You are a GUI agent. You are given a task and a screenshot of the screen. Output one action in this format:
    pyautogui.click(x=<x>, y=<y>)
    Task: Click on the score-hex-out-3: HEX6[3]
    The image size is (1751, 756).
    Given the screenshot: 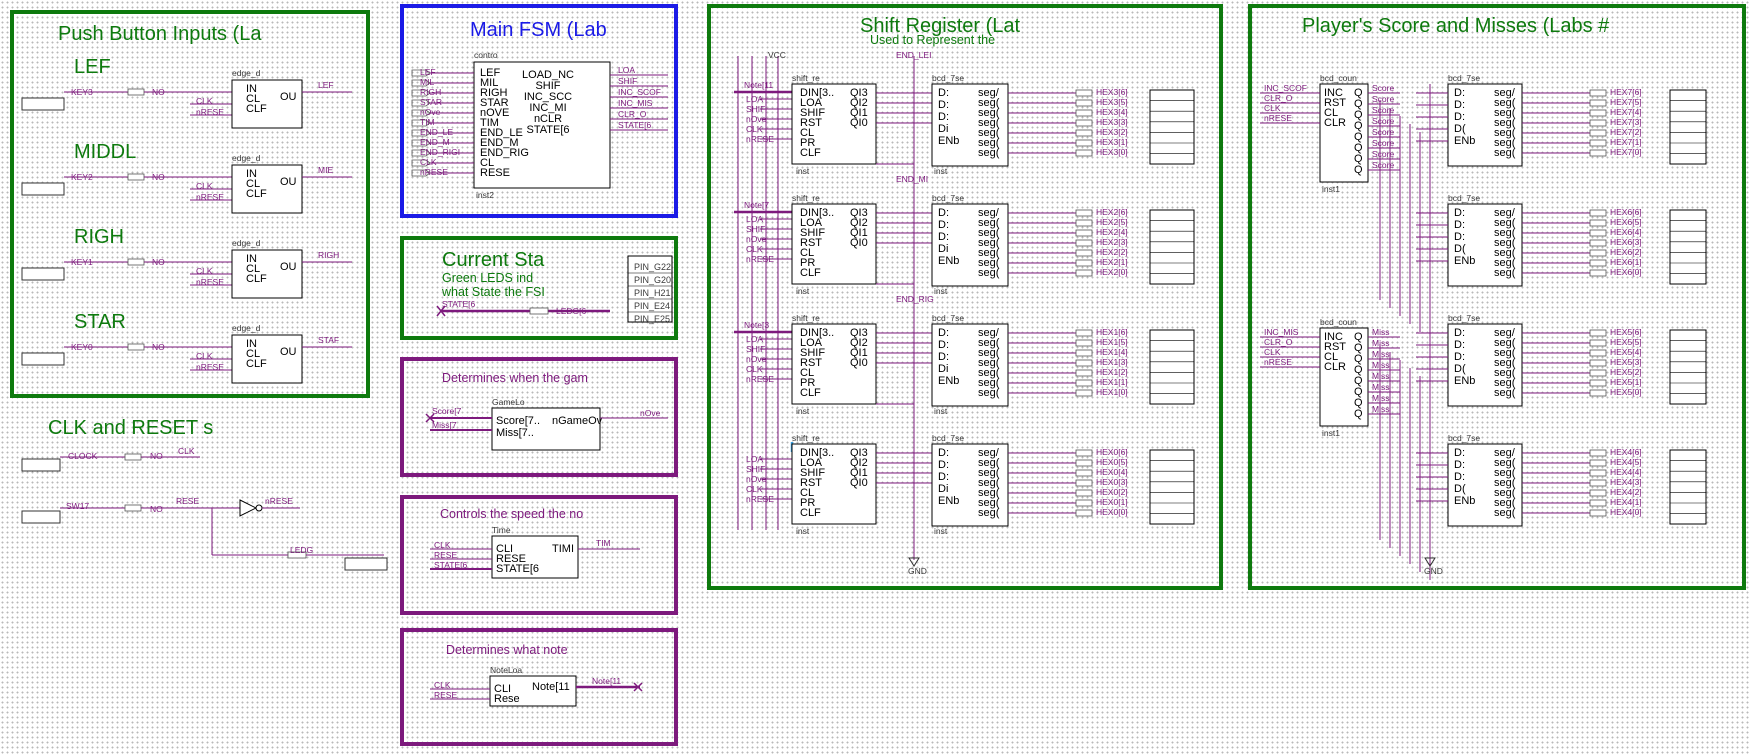 What is the action you would take?
    pyautogui.click(x=1626, y=242)
    